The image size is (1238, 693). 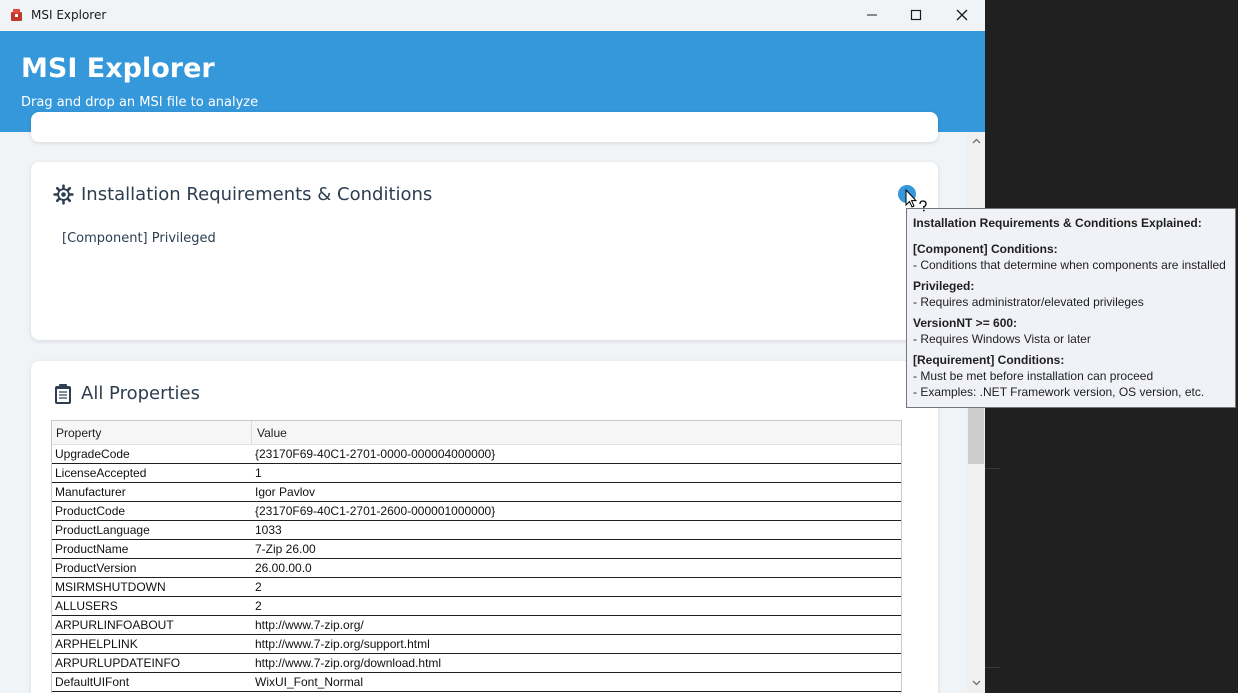 I want to click on header-title: MSI Explorer, so click(x=118, y=68).